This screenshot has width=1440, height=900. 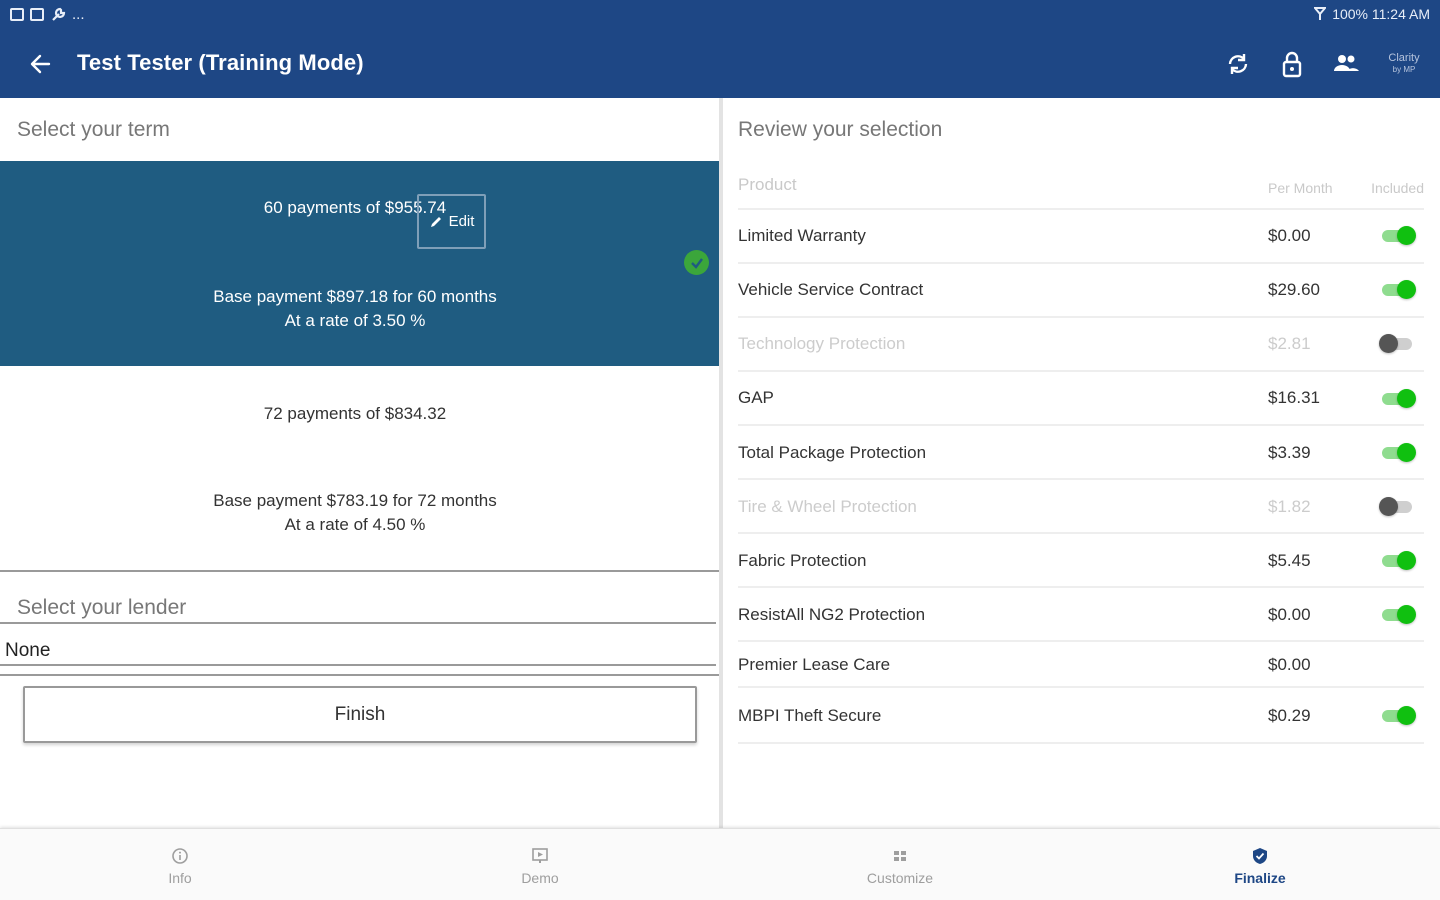 What do you see at coordinates (1081, 453) in the screenshot?
I see `product-row: Total Package Protection $3.39` at bounding box center [1081, 453].